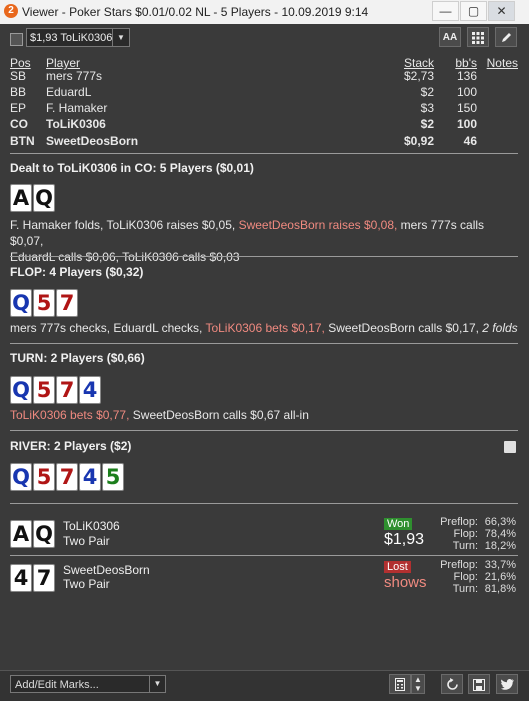 The width and height of the screenshot is (529, 701). Describe the element at coordinates (18, 76) in the screenshot. I see `row-pos: SB` at that location.